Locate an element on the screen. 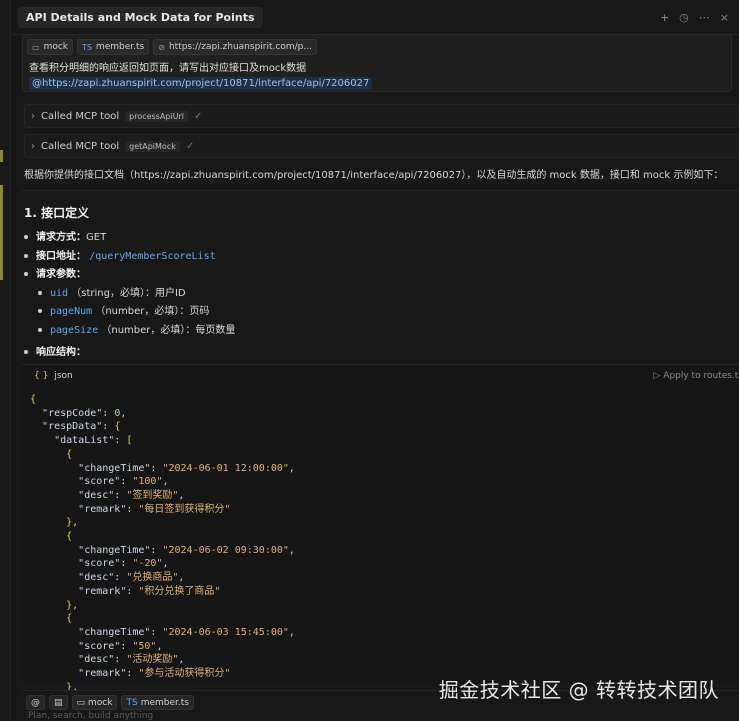 The image size is (739, 721). code-language: json is located at coordinates (63, 376).